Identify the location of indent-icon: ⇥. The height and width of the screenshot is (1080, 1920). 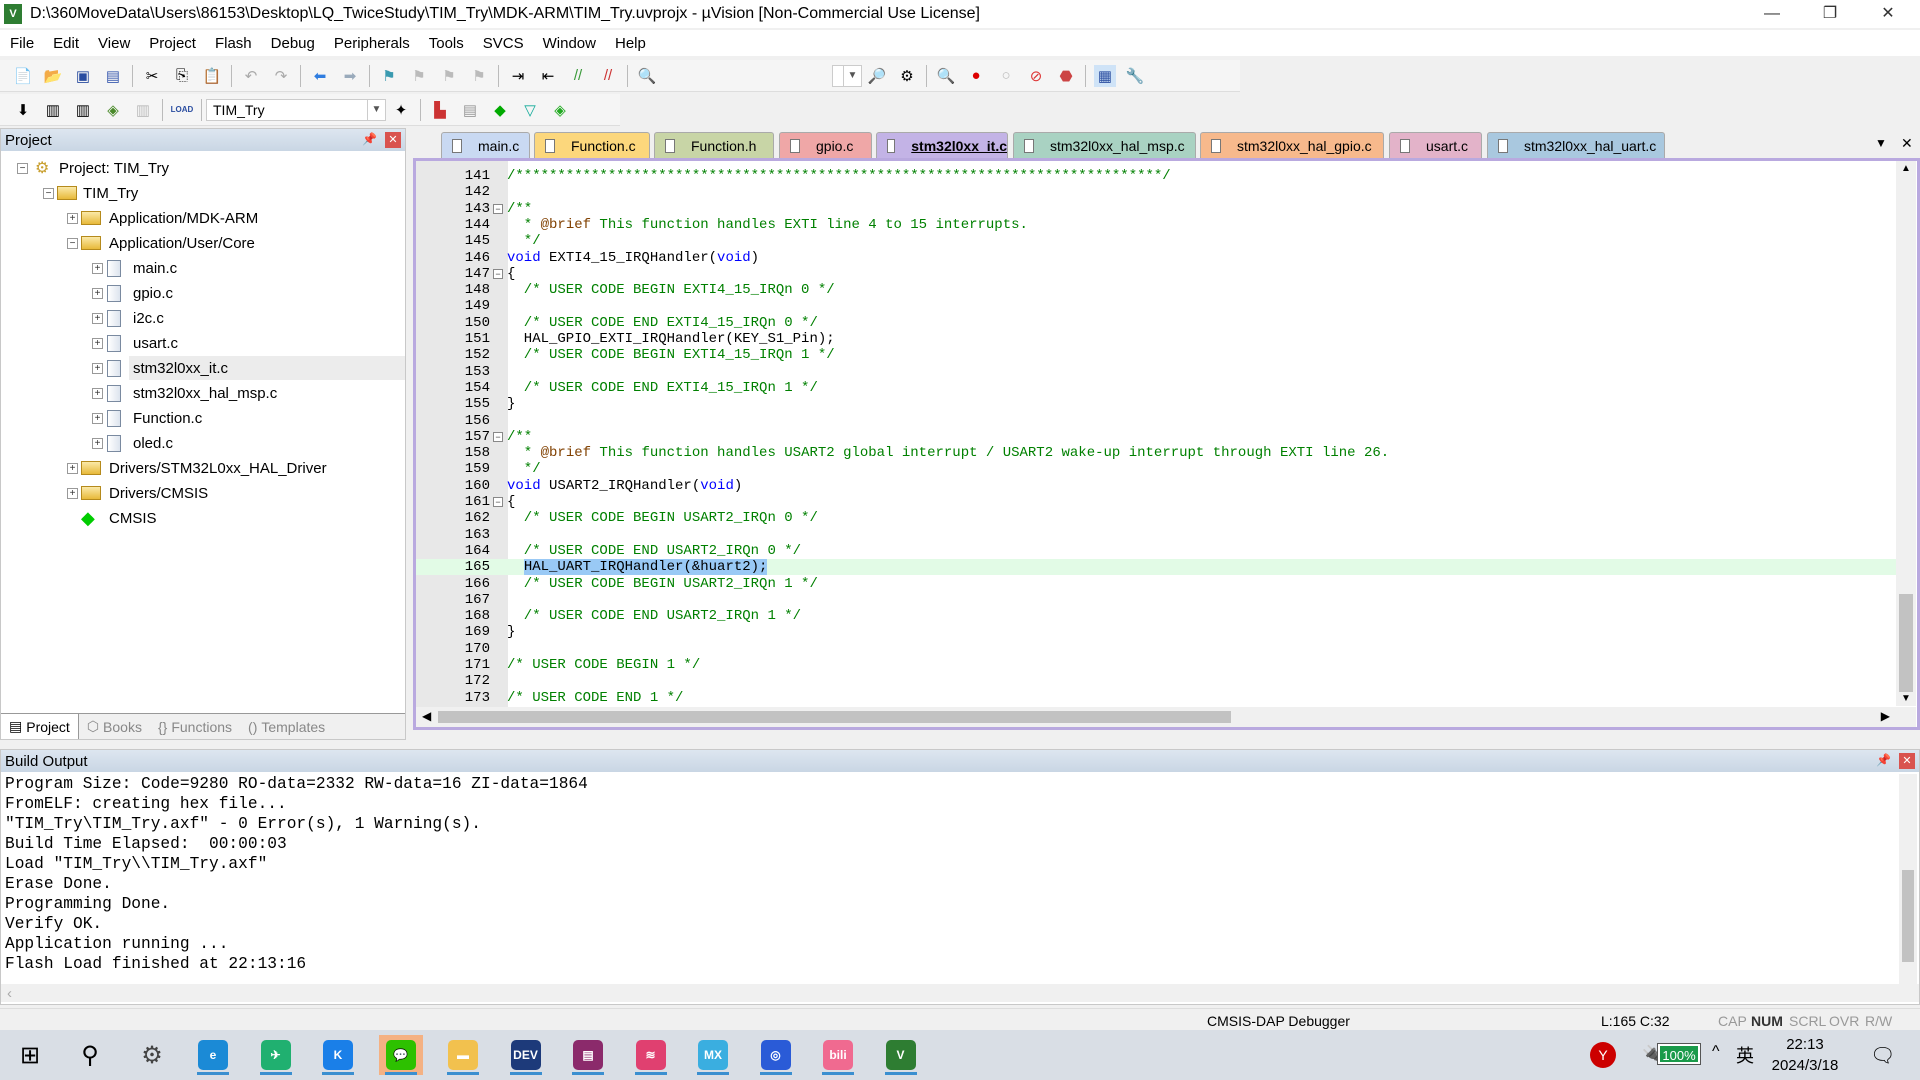
(518, 76).